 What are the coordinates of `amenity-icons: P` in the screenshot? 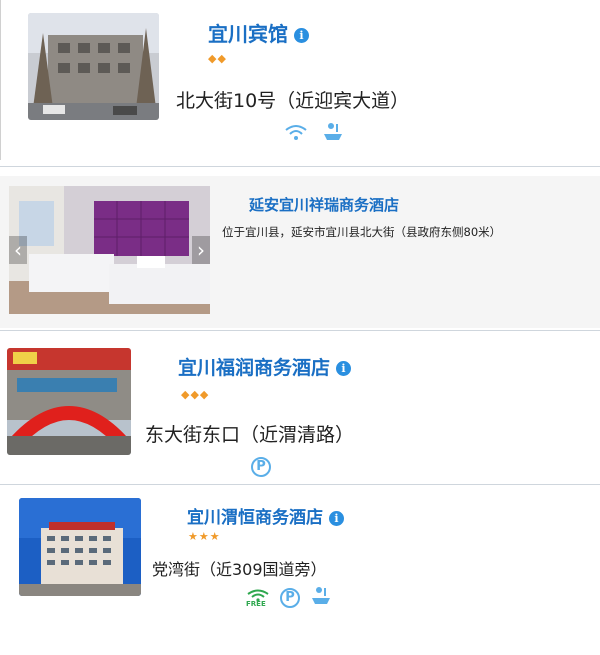 It's located at (261, 467).